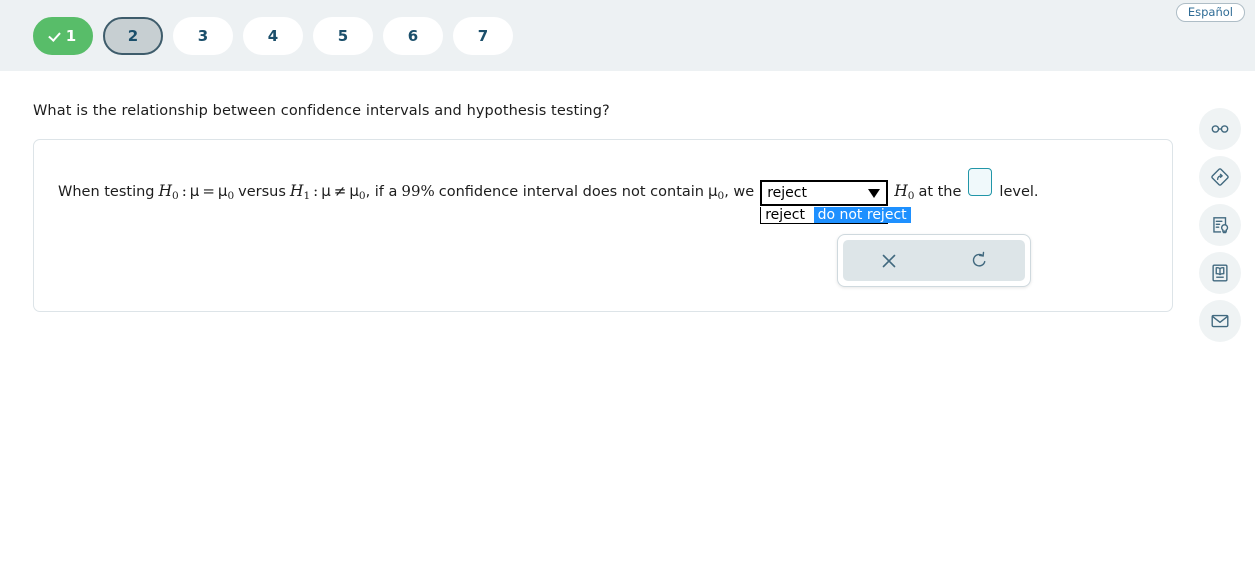 This screenshot has height=565, width=1255. Describe the element at coordinates (862, 215) in the screenshot. I see `select-option-do-not-reject: do not reject` at that location.